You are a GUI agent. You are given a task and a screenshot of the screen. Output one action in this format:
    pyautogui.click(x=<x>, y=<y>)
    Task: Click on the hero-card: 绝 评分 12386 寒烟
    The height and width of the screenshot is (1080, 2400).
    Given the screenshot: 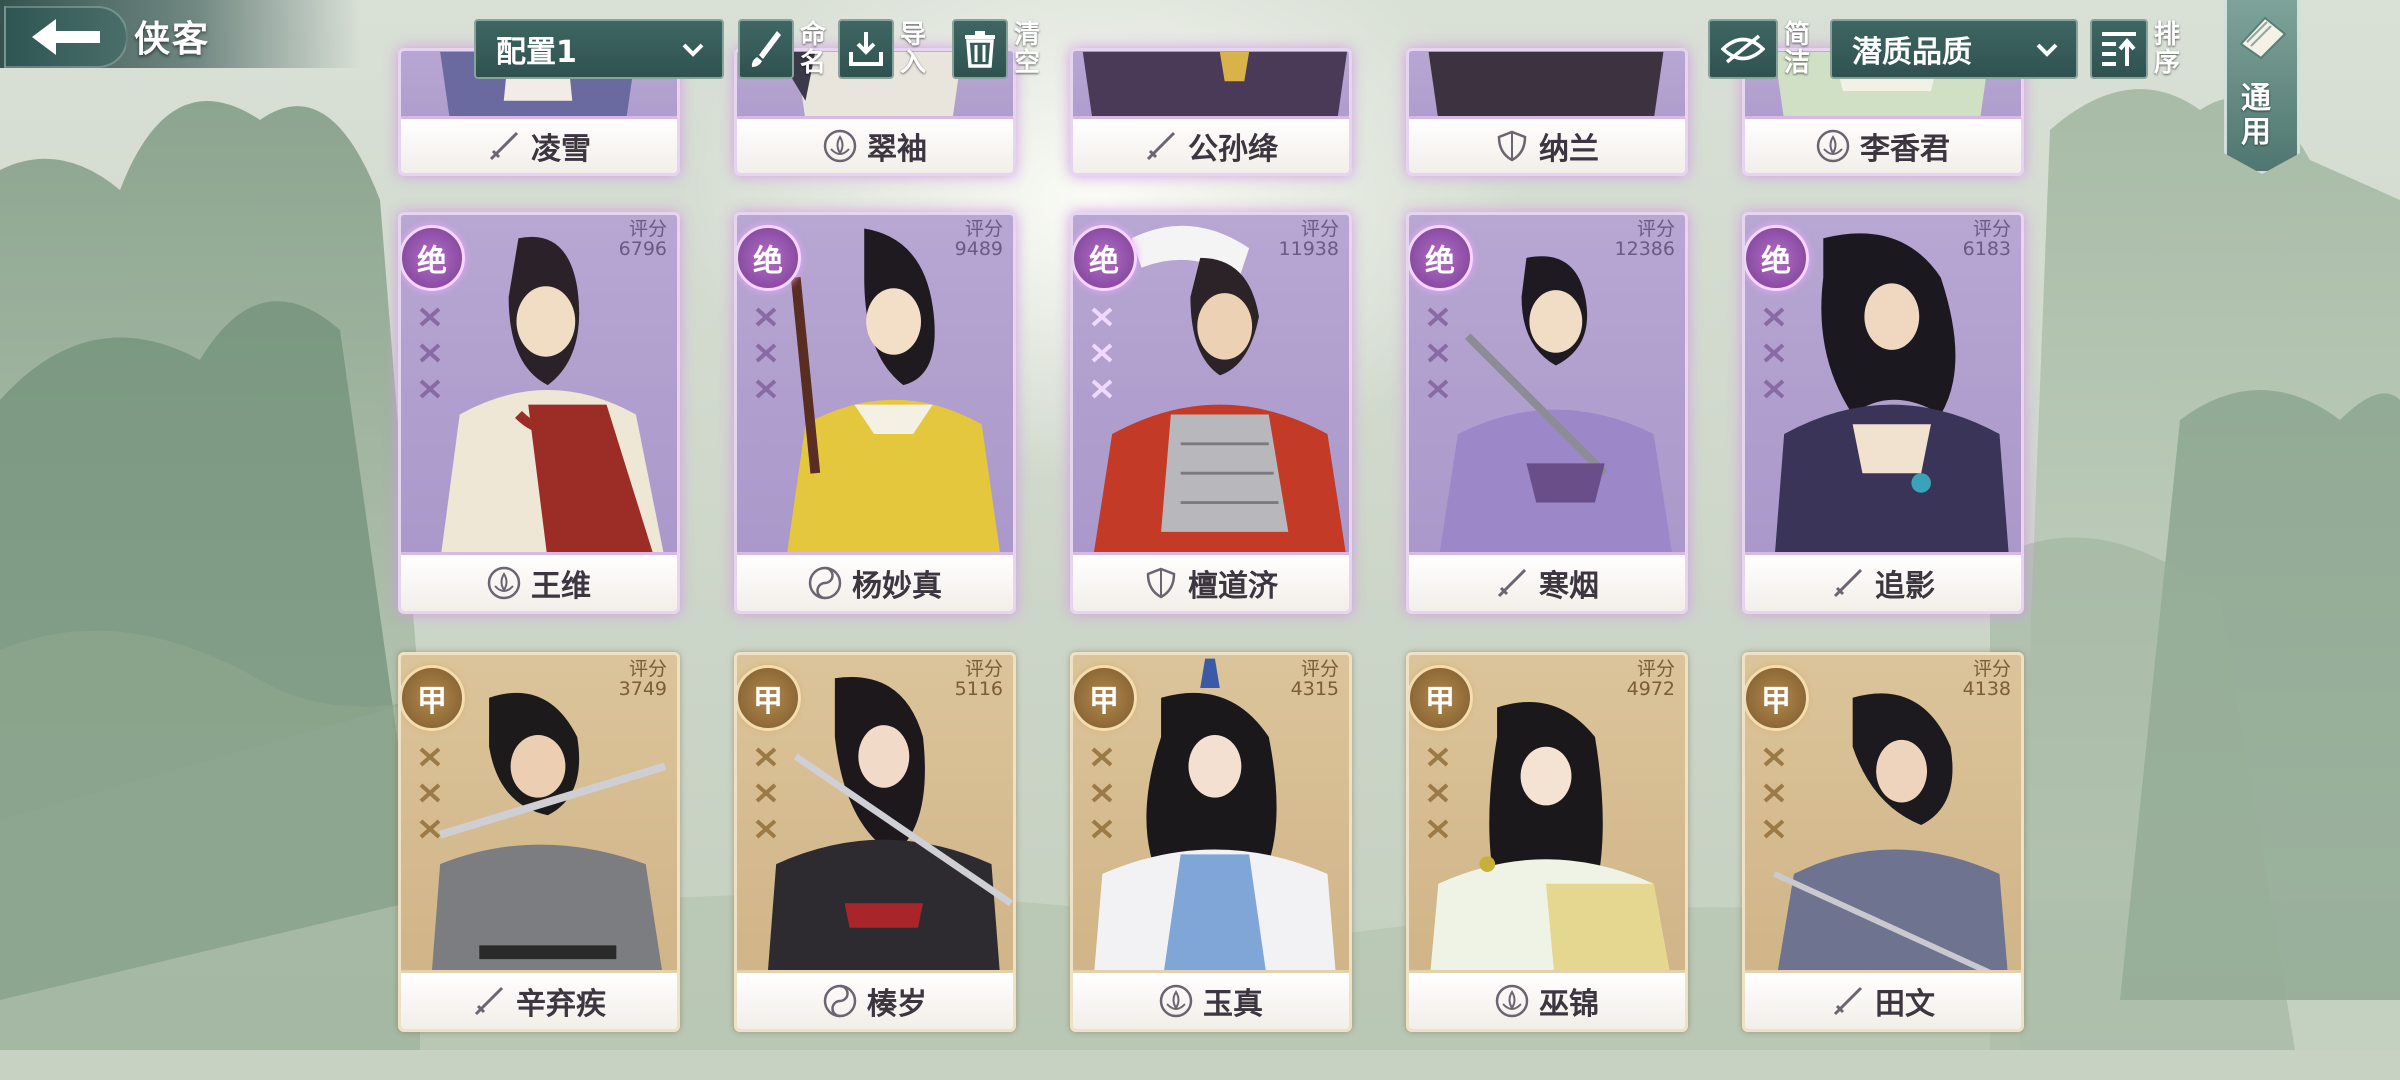 What is the action you would take?
    pyautogui.click(x=1547, y=413)
    